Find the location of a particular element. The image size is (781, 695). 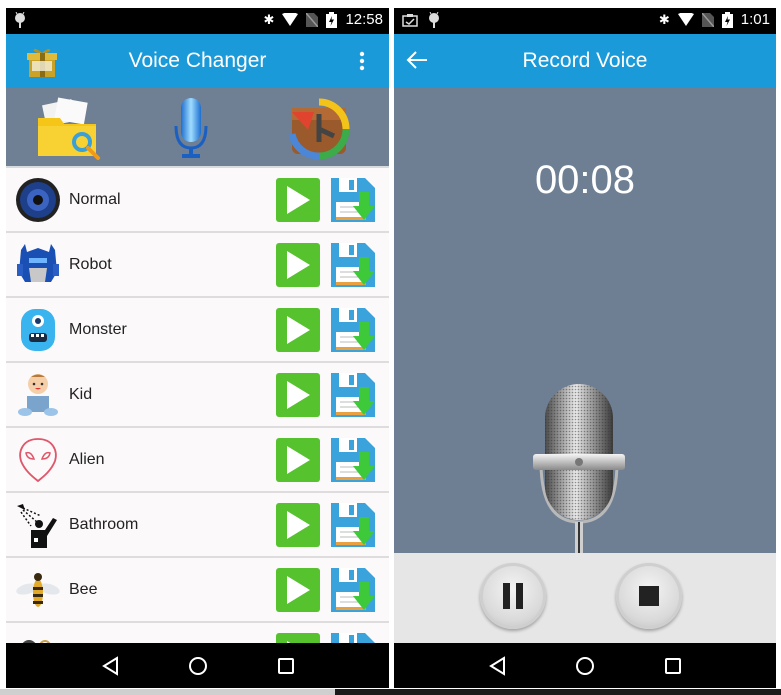

partial-icon is located at coordinates (38, 637).